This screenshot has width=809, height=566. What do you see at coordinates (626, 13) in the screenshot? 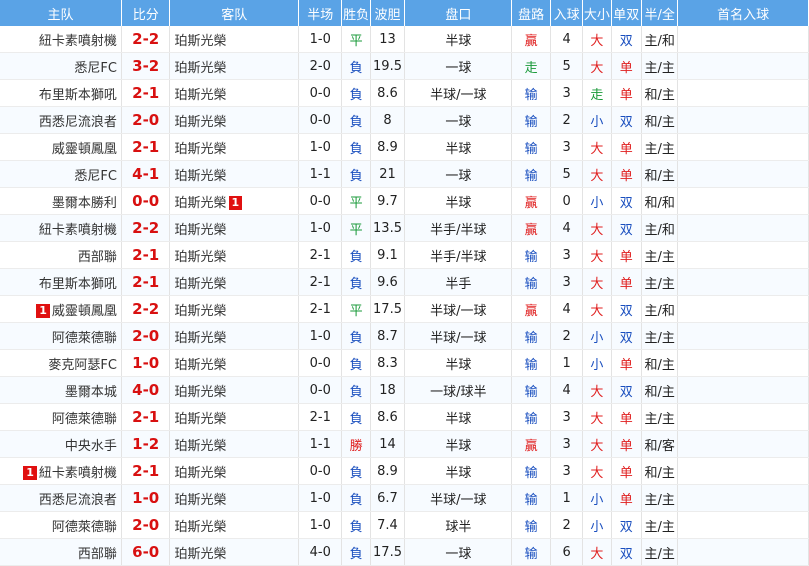
I see `column-header: 单双` at bounding box center [626, 13].